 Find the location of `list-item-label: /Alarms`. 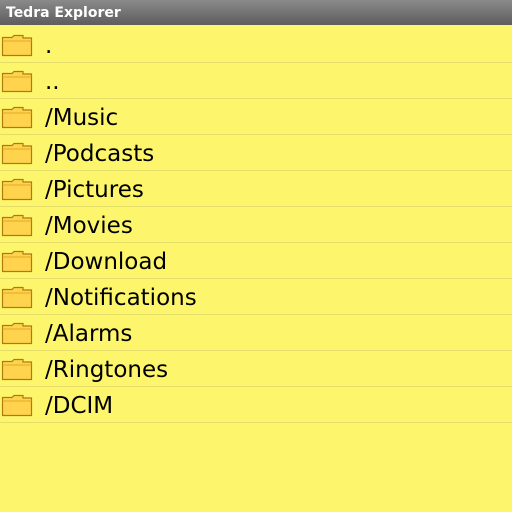

list-item-label: /Alarms is located at coordinates (89, 334).